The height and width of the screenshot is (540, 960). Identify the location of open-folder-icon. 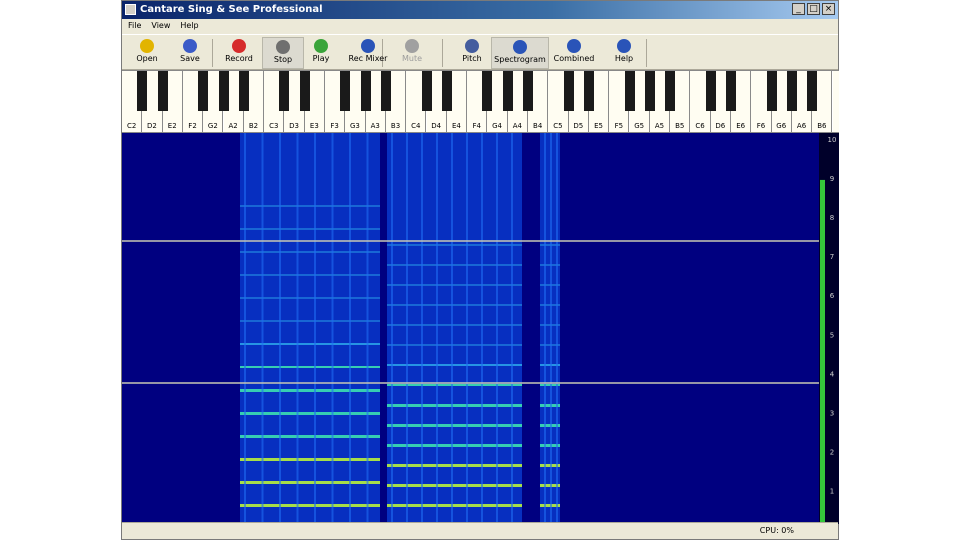
(147, 46).